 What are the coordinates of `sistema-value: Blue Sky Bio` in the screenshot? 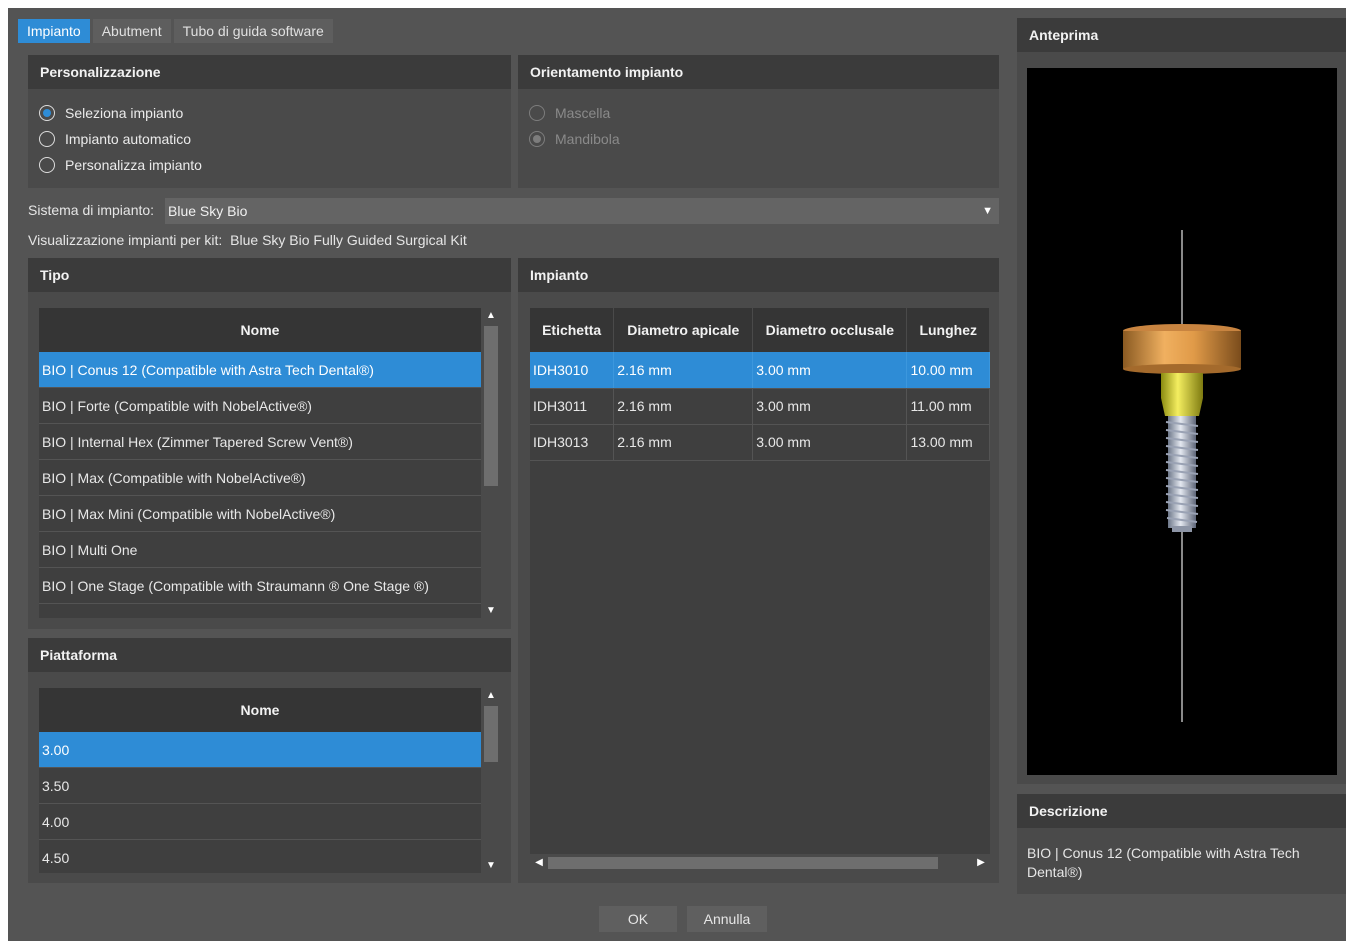 It's located at (208, 211).